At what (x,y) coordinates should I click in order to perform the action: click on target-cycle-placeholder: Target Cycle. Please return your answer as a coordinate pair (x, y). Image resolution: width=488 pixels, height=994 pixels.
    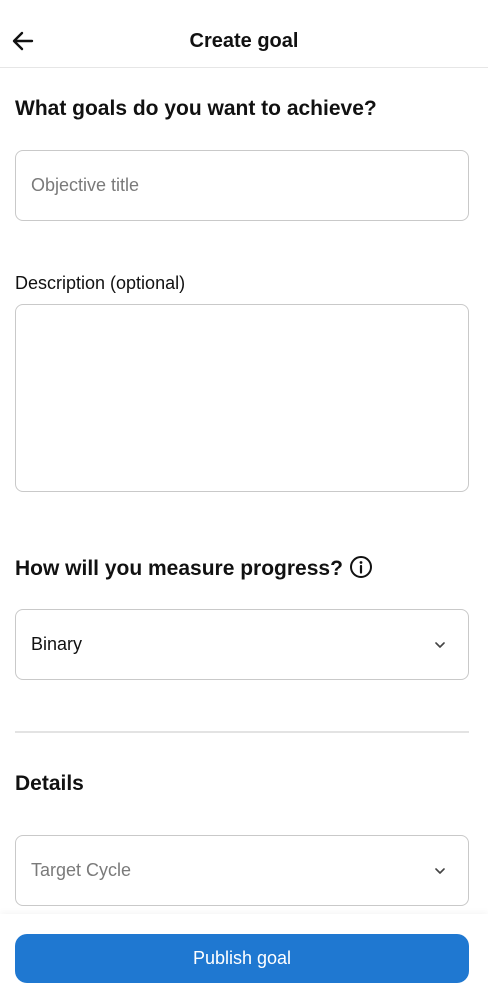
    Looking at the image, I should click on (81, 870).